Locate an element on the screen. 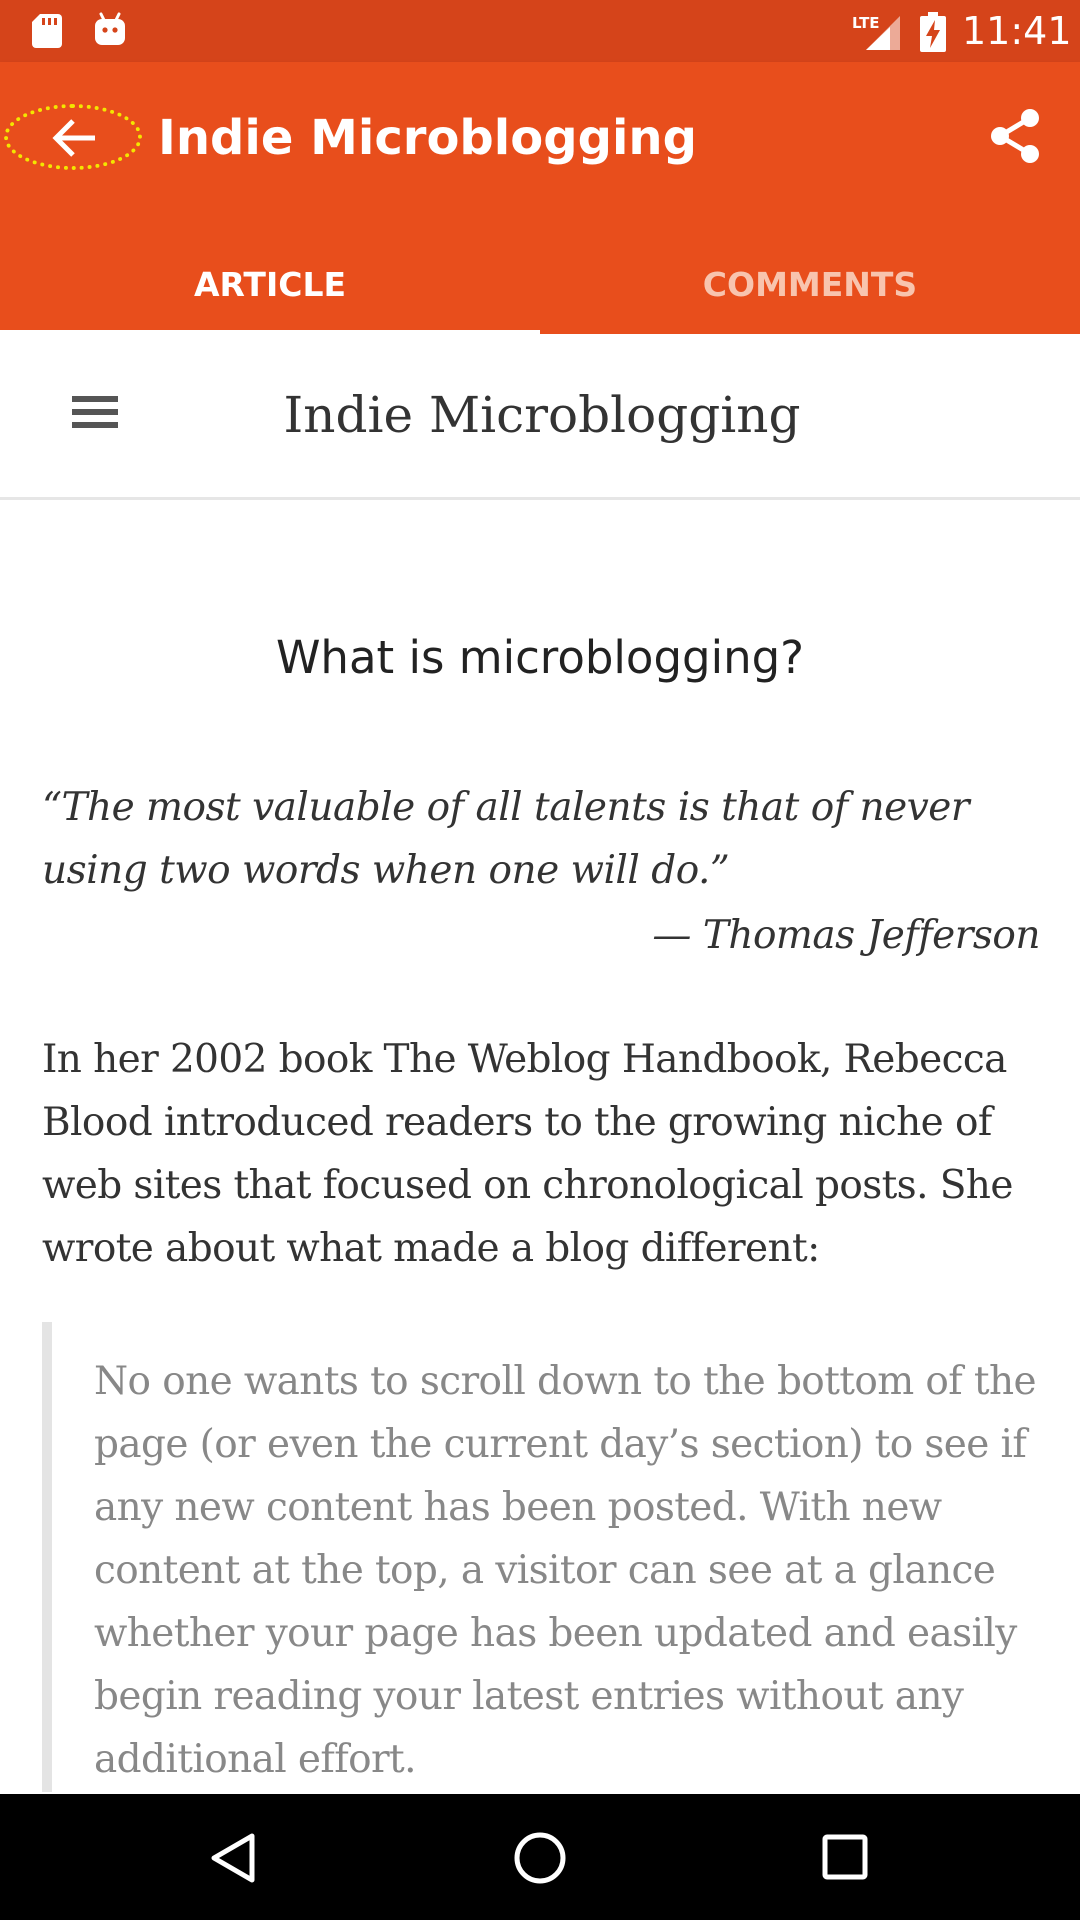  tab-article: ARTICLE is located at coordinates (270, 288).